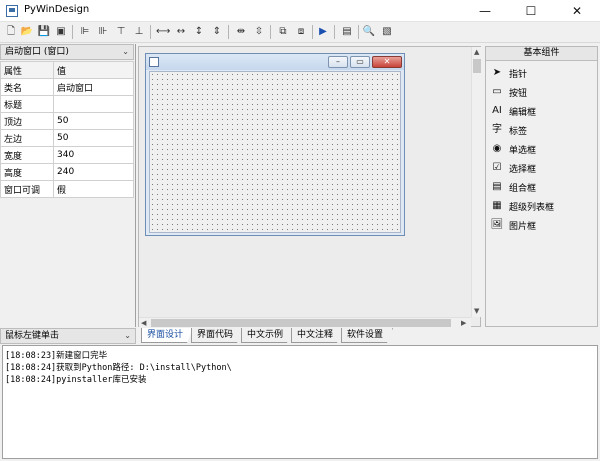  Describe the element at coordinates (463, 323) in the screenshot. I see `scroll-right-icon: ▶` at that location.